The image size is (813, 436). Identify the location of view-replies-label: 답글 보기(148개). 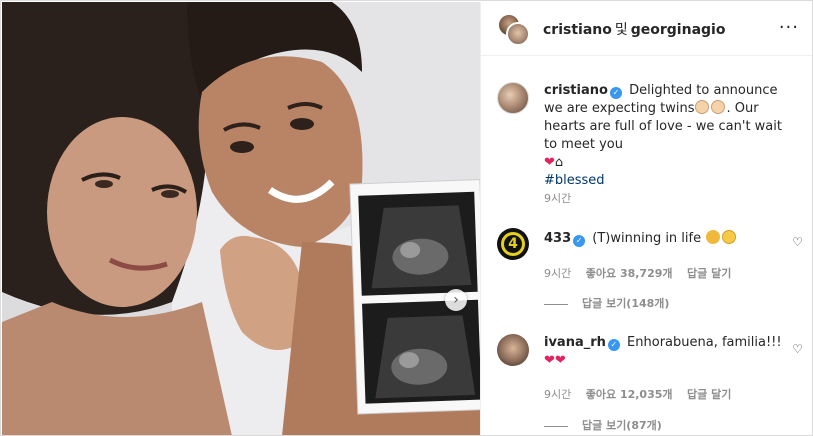
(626, 303).